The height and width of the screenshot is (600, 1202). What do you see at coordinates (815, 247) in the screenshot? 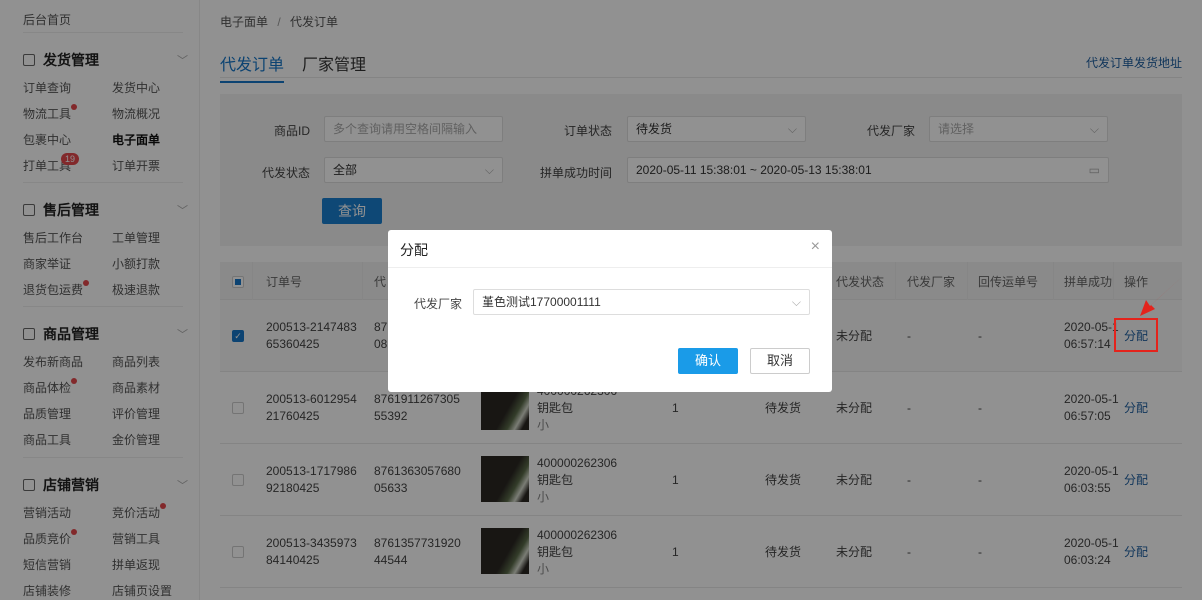
I see `close-icon: ×` at bounding box center [815, 247].